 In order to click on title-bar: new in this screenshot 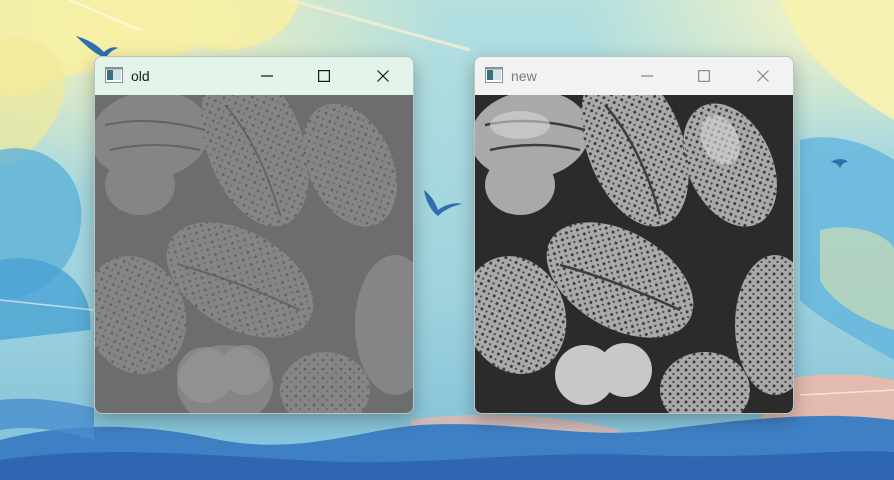, I will do `click(634, 76)`.